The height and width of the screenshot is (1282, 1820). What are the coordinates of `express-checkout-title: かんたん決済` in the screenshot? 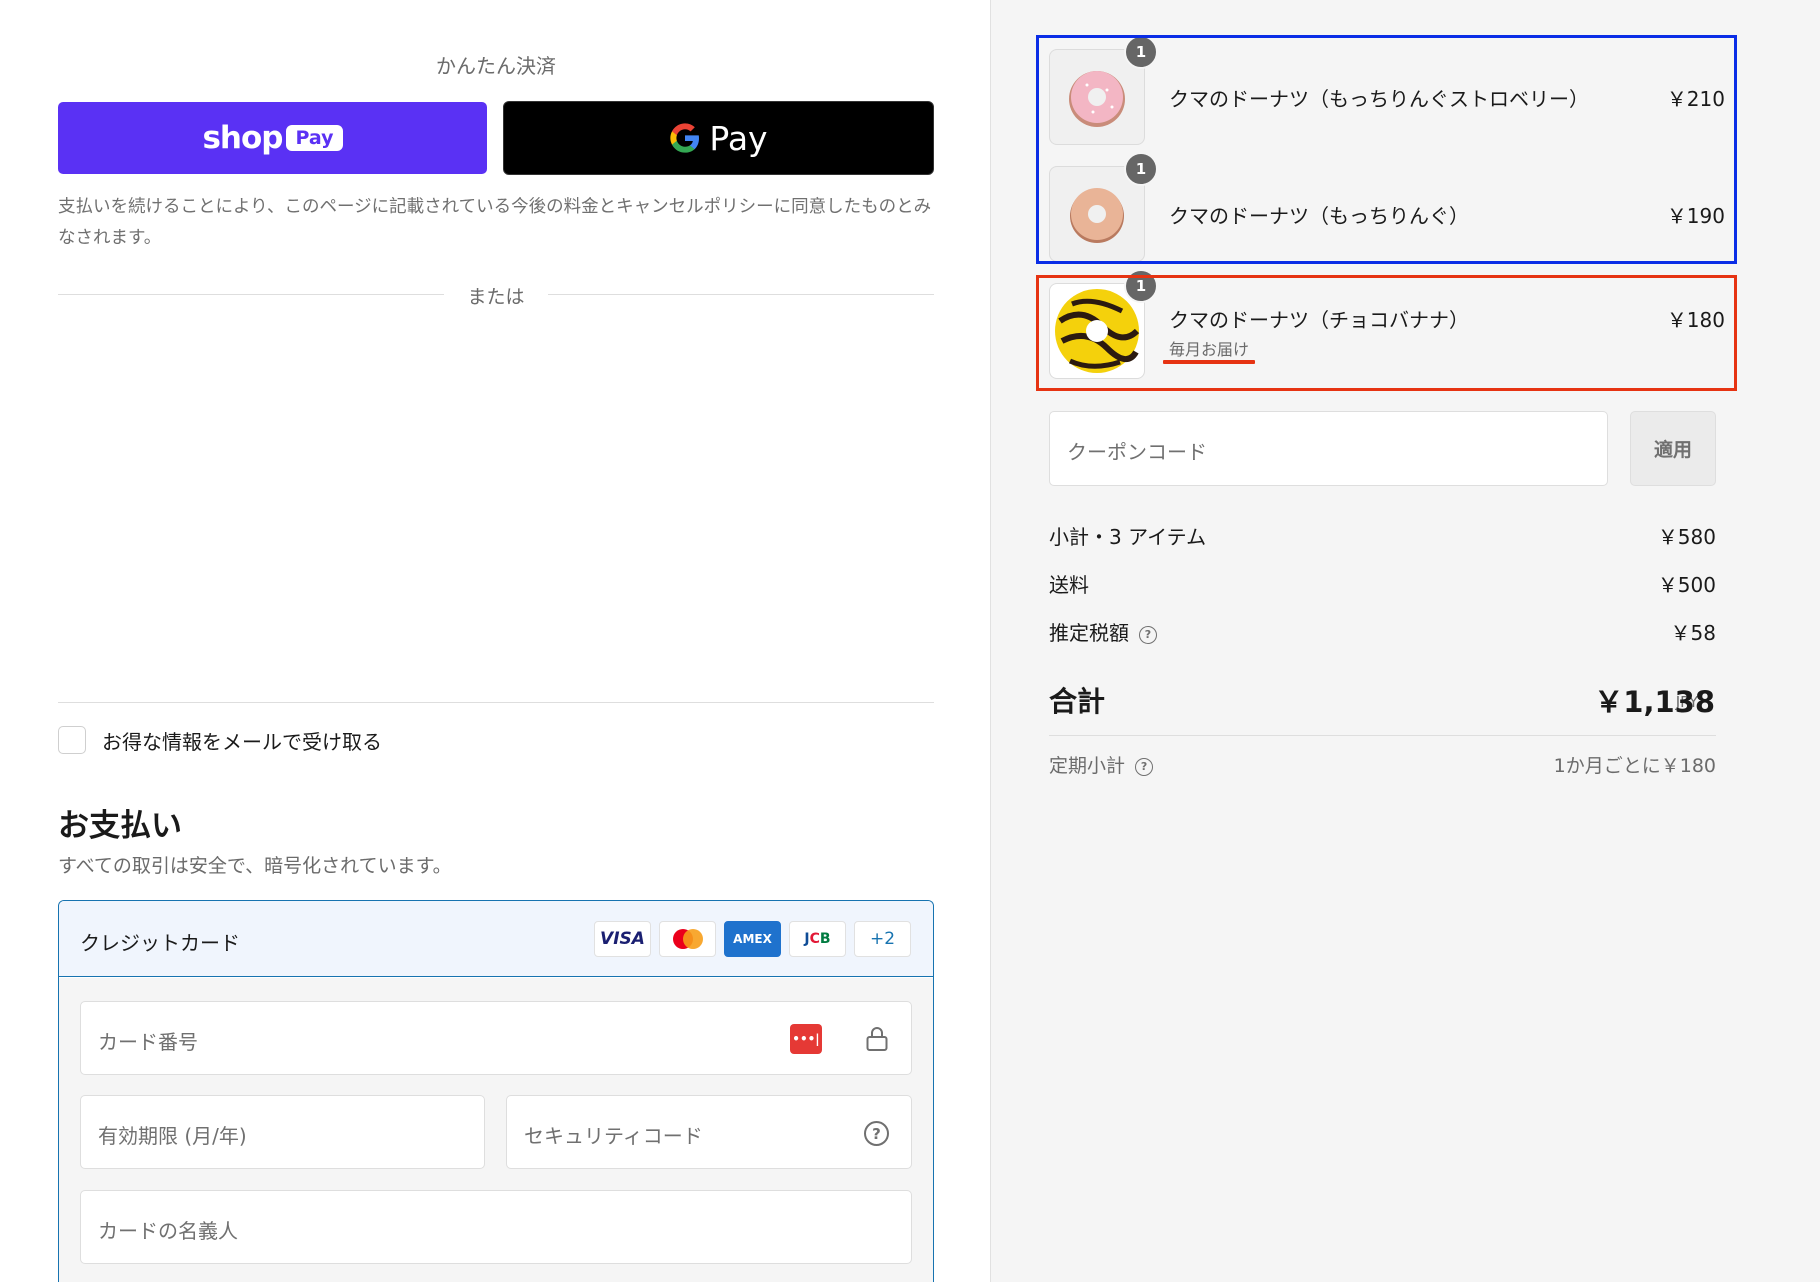 It's located at (496, 66).